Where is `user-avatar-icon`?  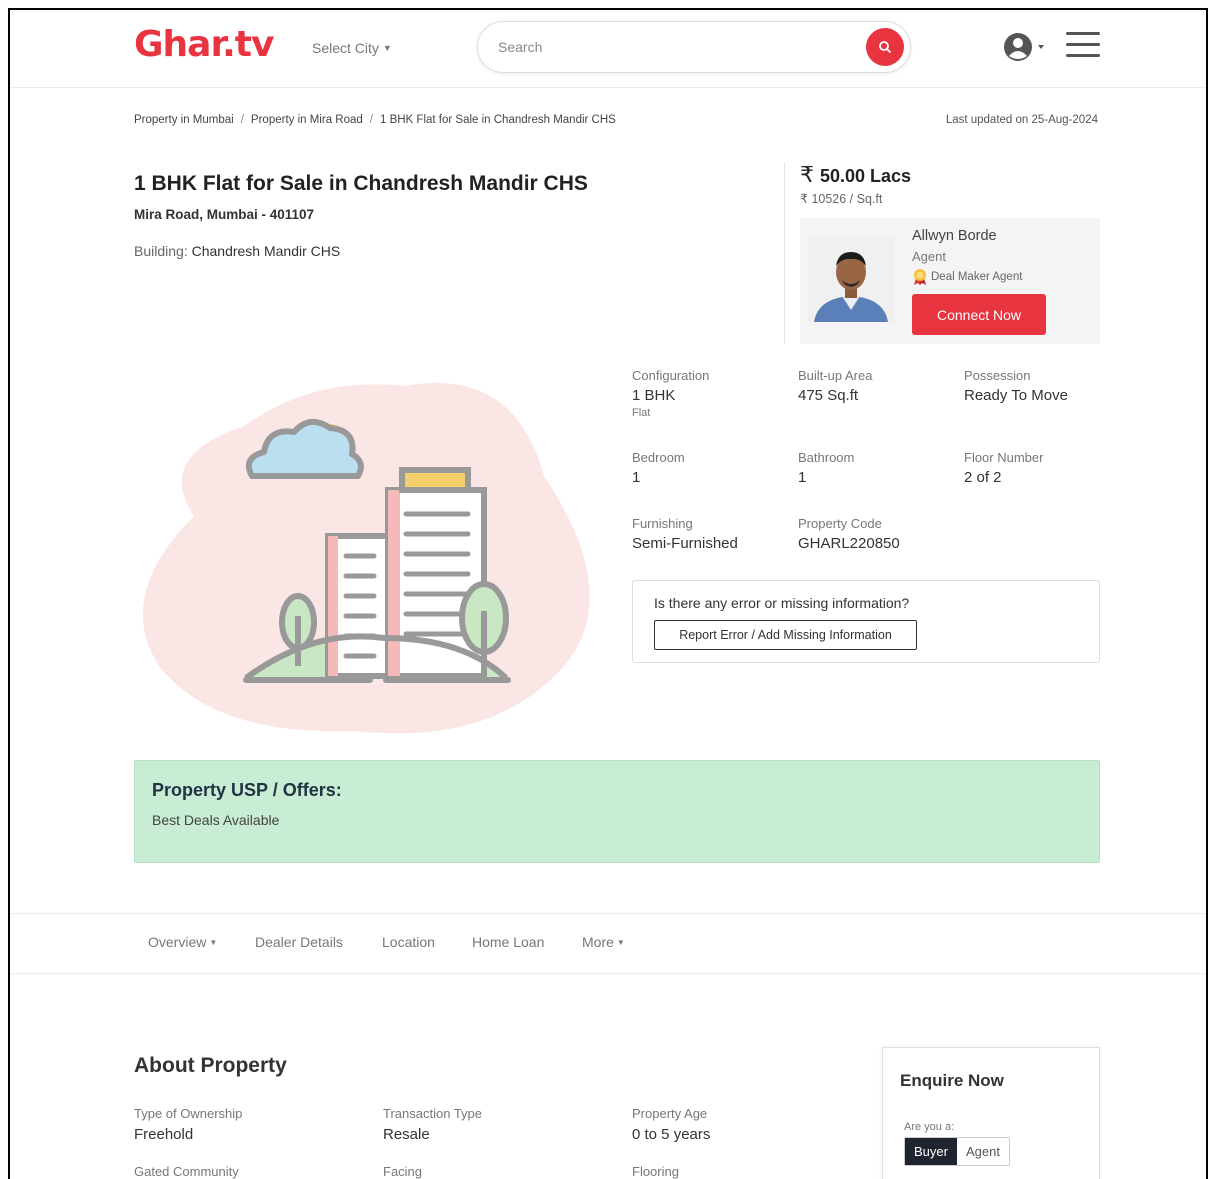
user-avatar-icon is located at coordinates (1024, 47).